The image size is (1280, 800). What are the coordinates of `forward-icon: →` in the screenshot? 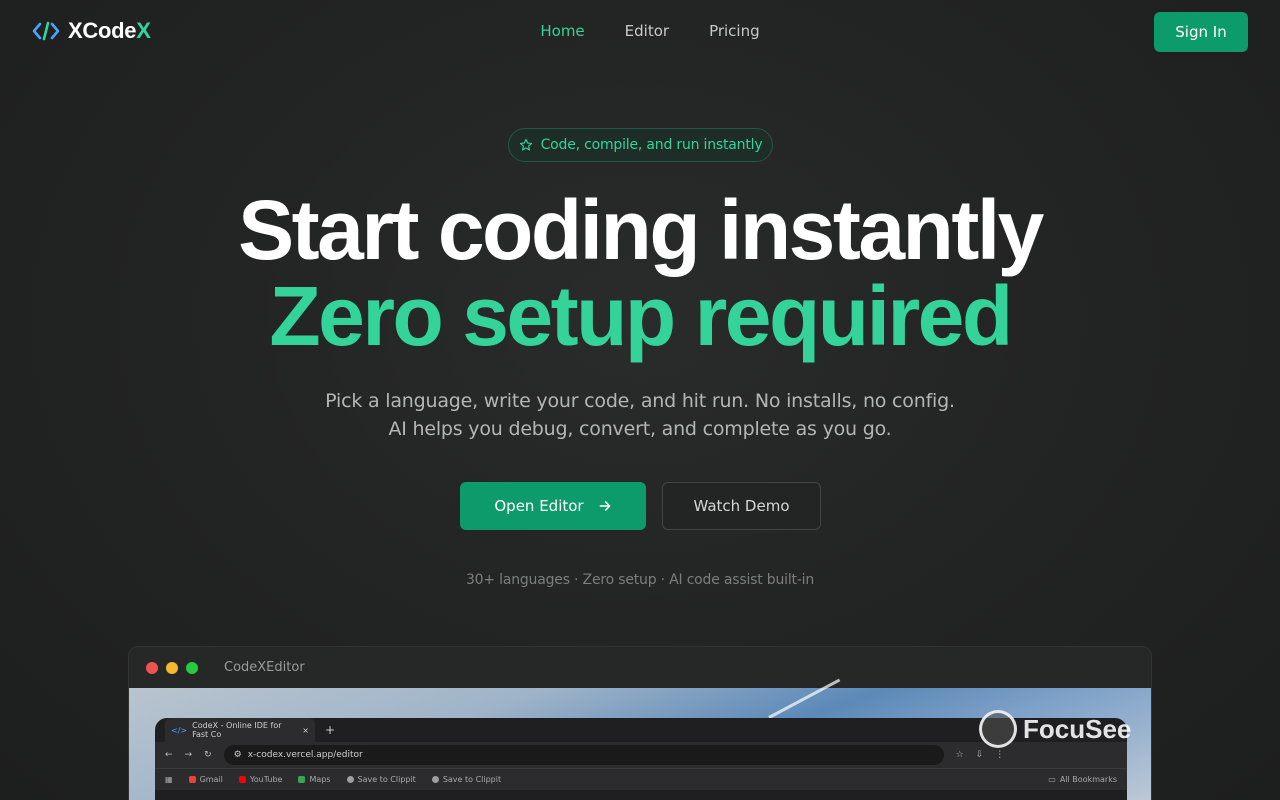 It's located at (188, 755).